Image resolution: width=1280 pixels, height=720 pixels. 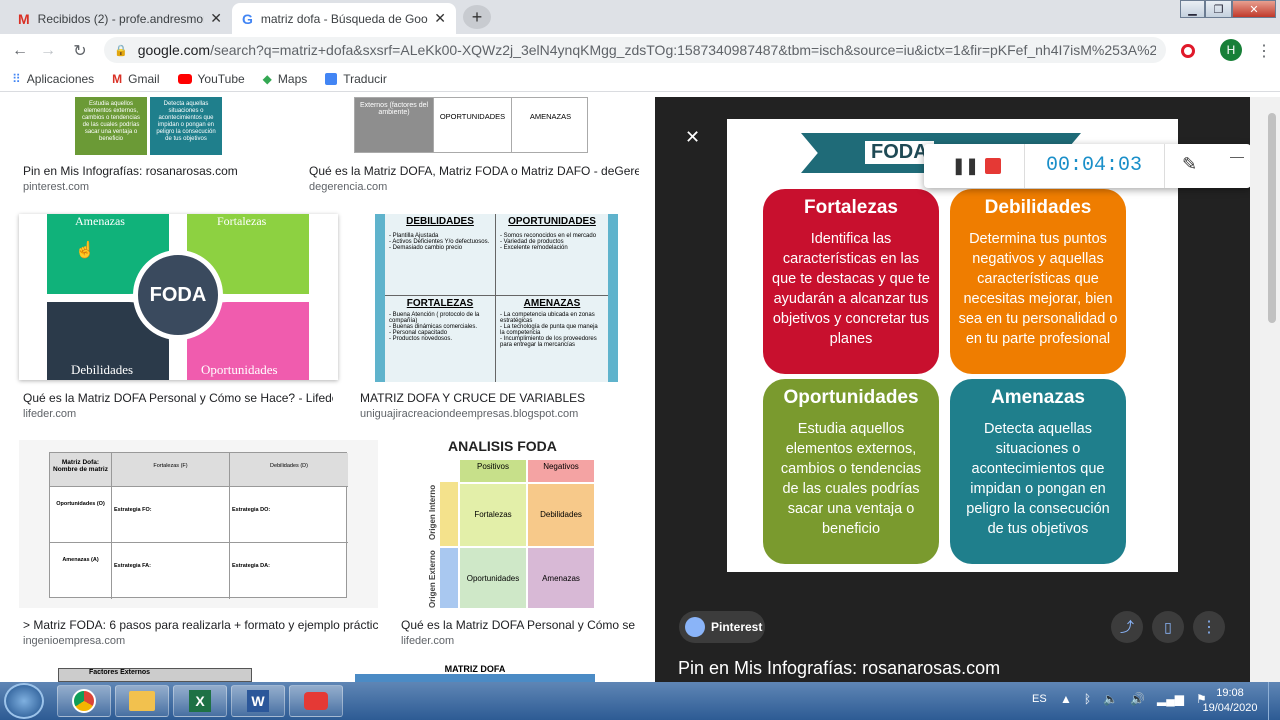 What do you see at coordinates (1209, 627) in the screenshot?
I see `more-options-icon: ⋮` at bounding box center [1209, 627].